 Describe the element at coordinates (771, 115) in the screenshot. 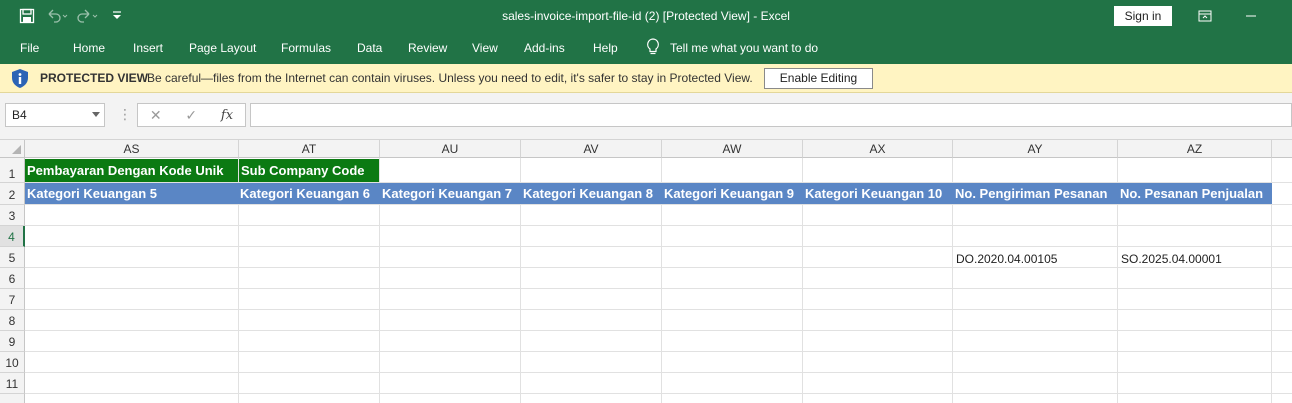

I see `formula-input` at that location.